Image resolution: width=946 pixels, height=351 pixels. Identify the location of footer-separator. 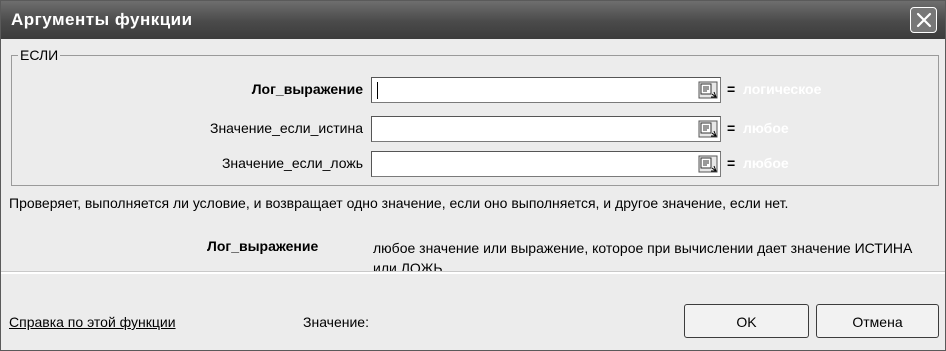
(473, 272).